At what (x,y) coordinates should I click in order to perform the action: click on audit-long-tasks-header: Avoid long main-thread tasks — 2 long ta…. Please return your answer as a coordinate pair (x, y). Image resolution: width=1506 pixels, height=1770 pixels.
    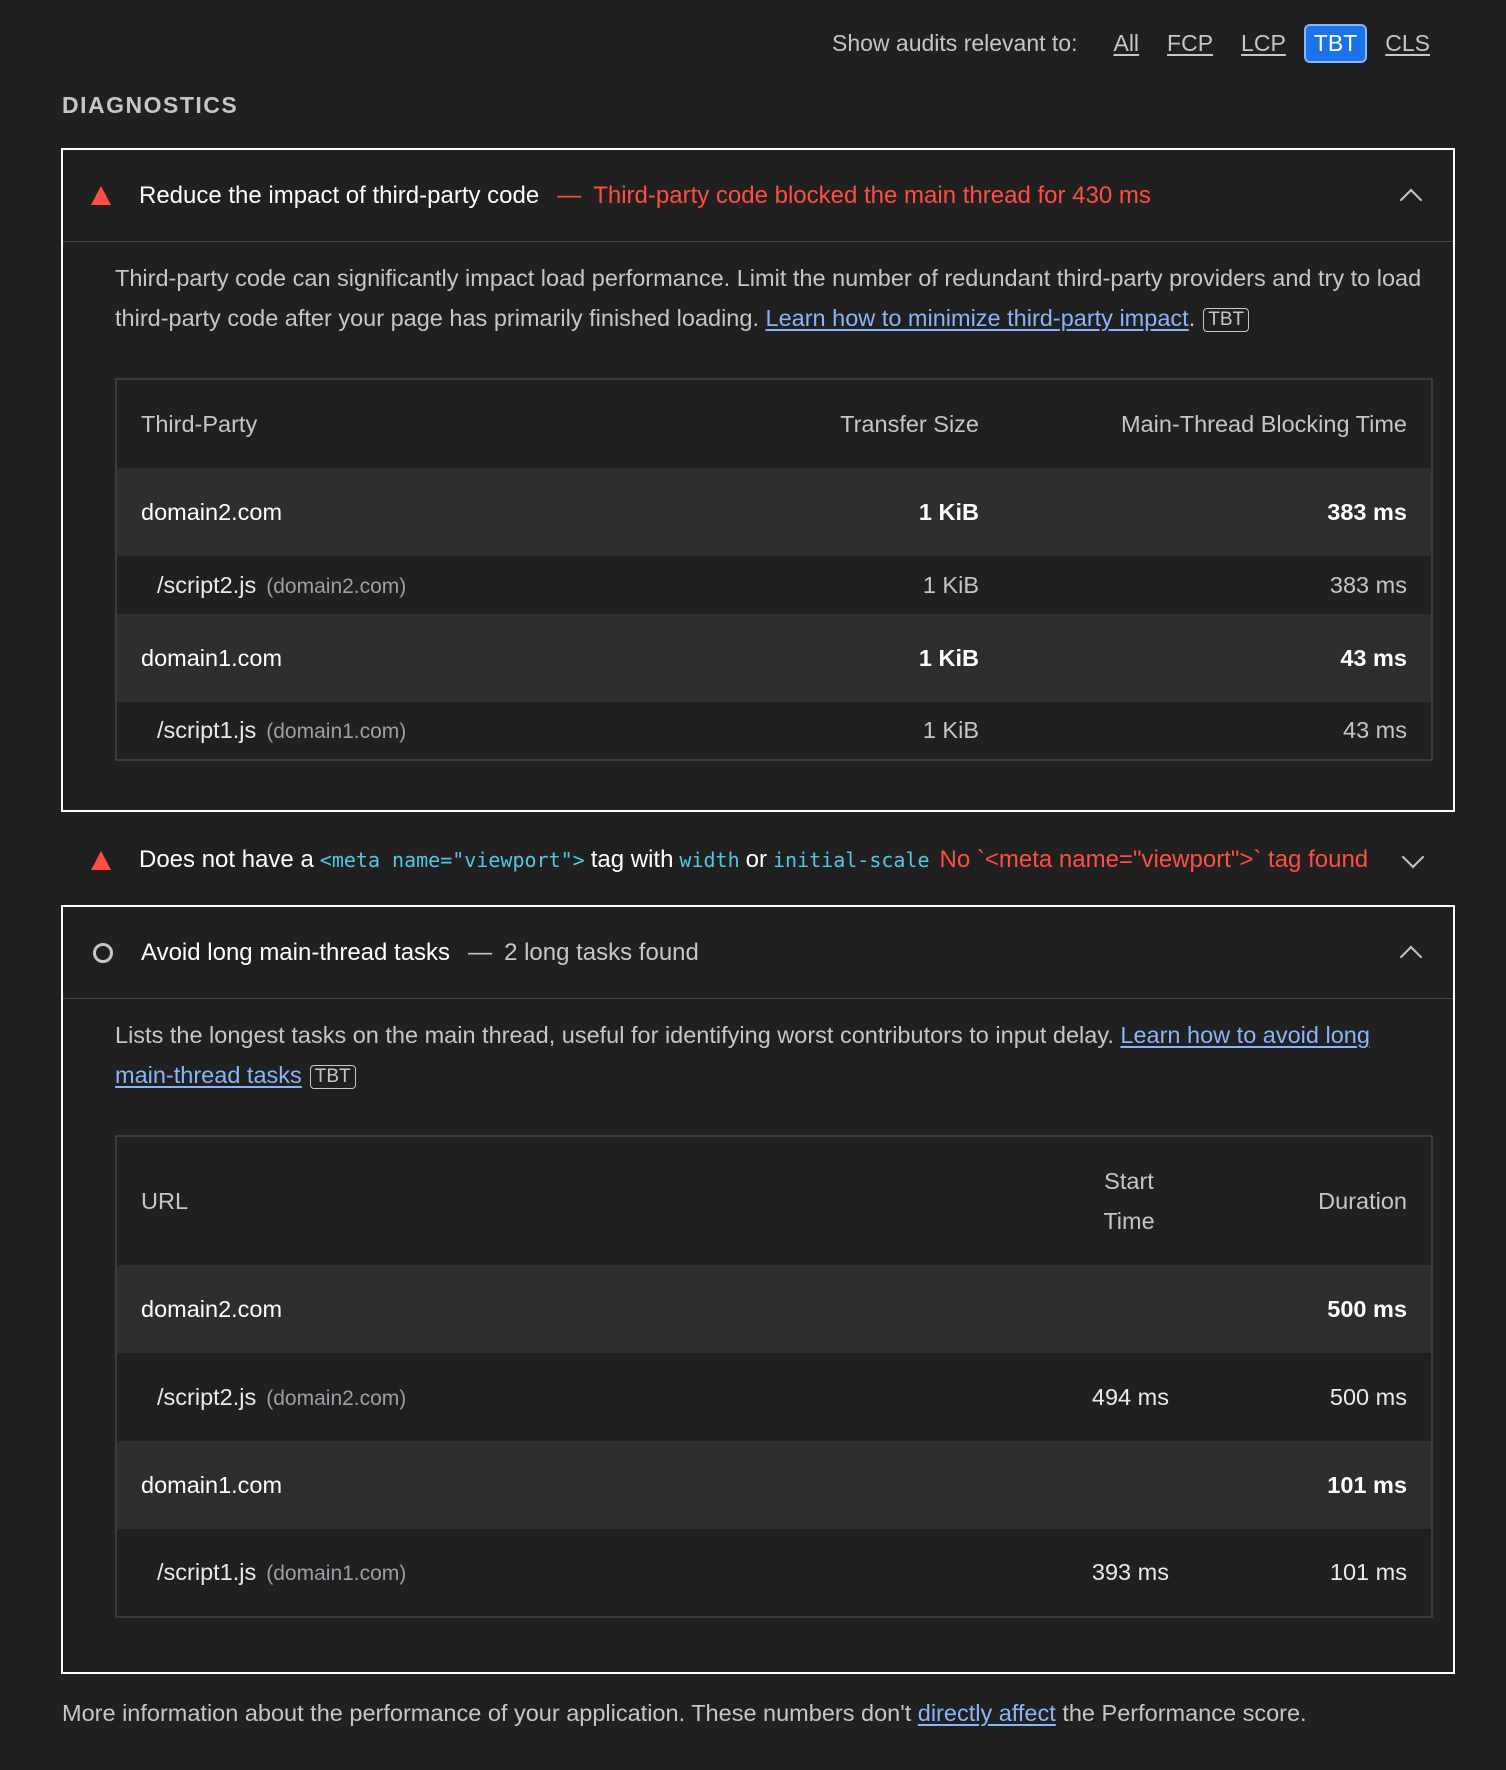
    Looking at the image, I should click on (758, 953).